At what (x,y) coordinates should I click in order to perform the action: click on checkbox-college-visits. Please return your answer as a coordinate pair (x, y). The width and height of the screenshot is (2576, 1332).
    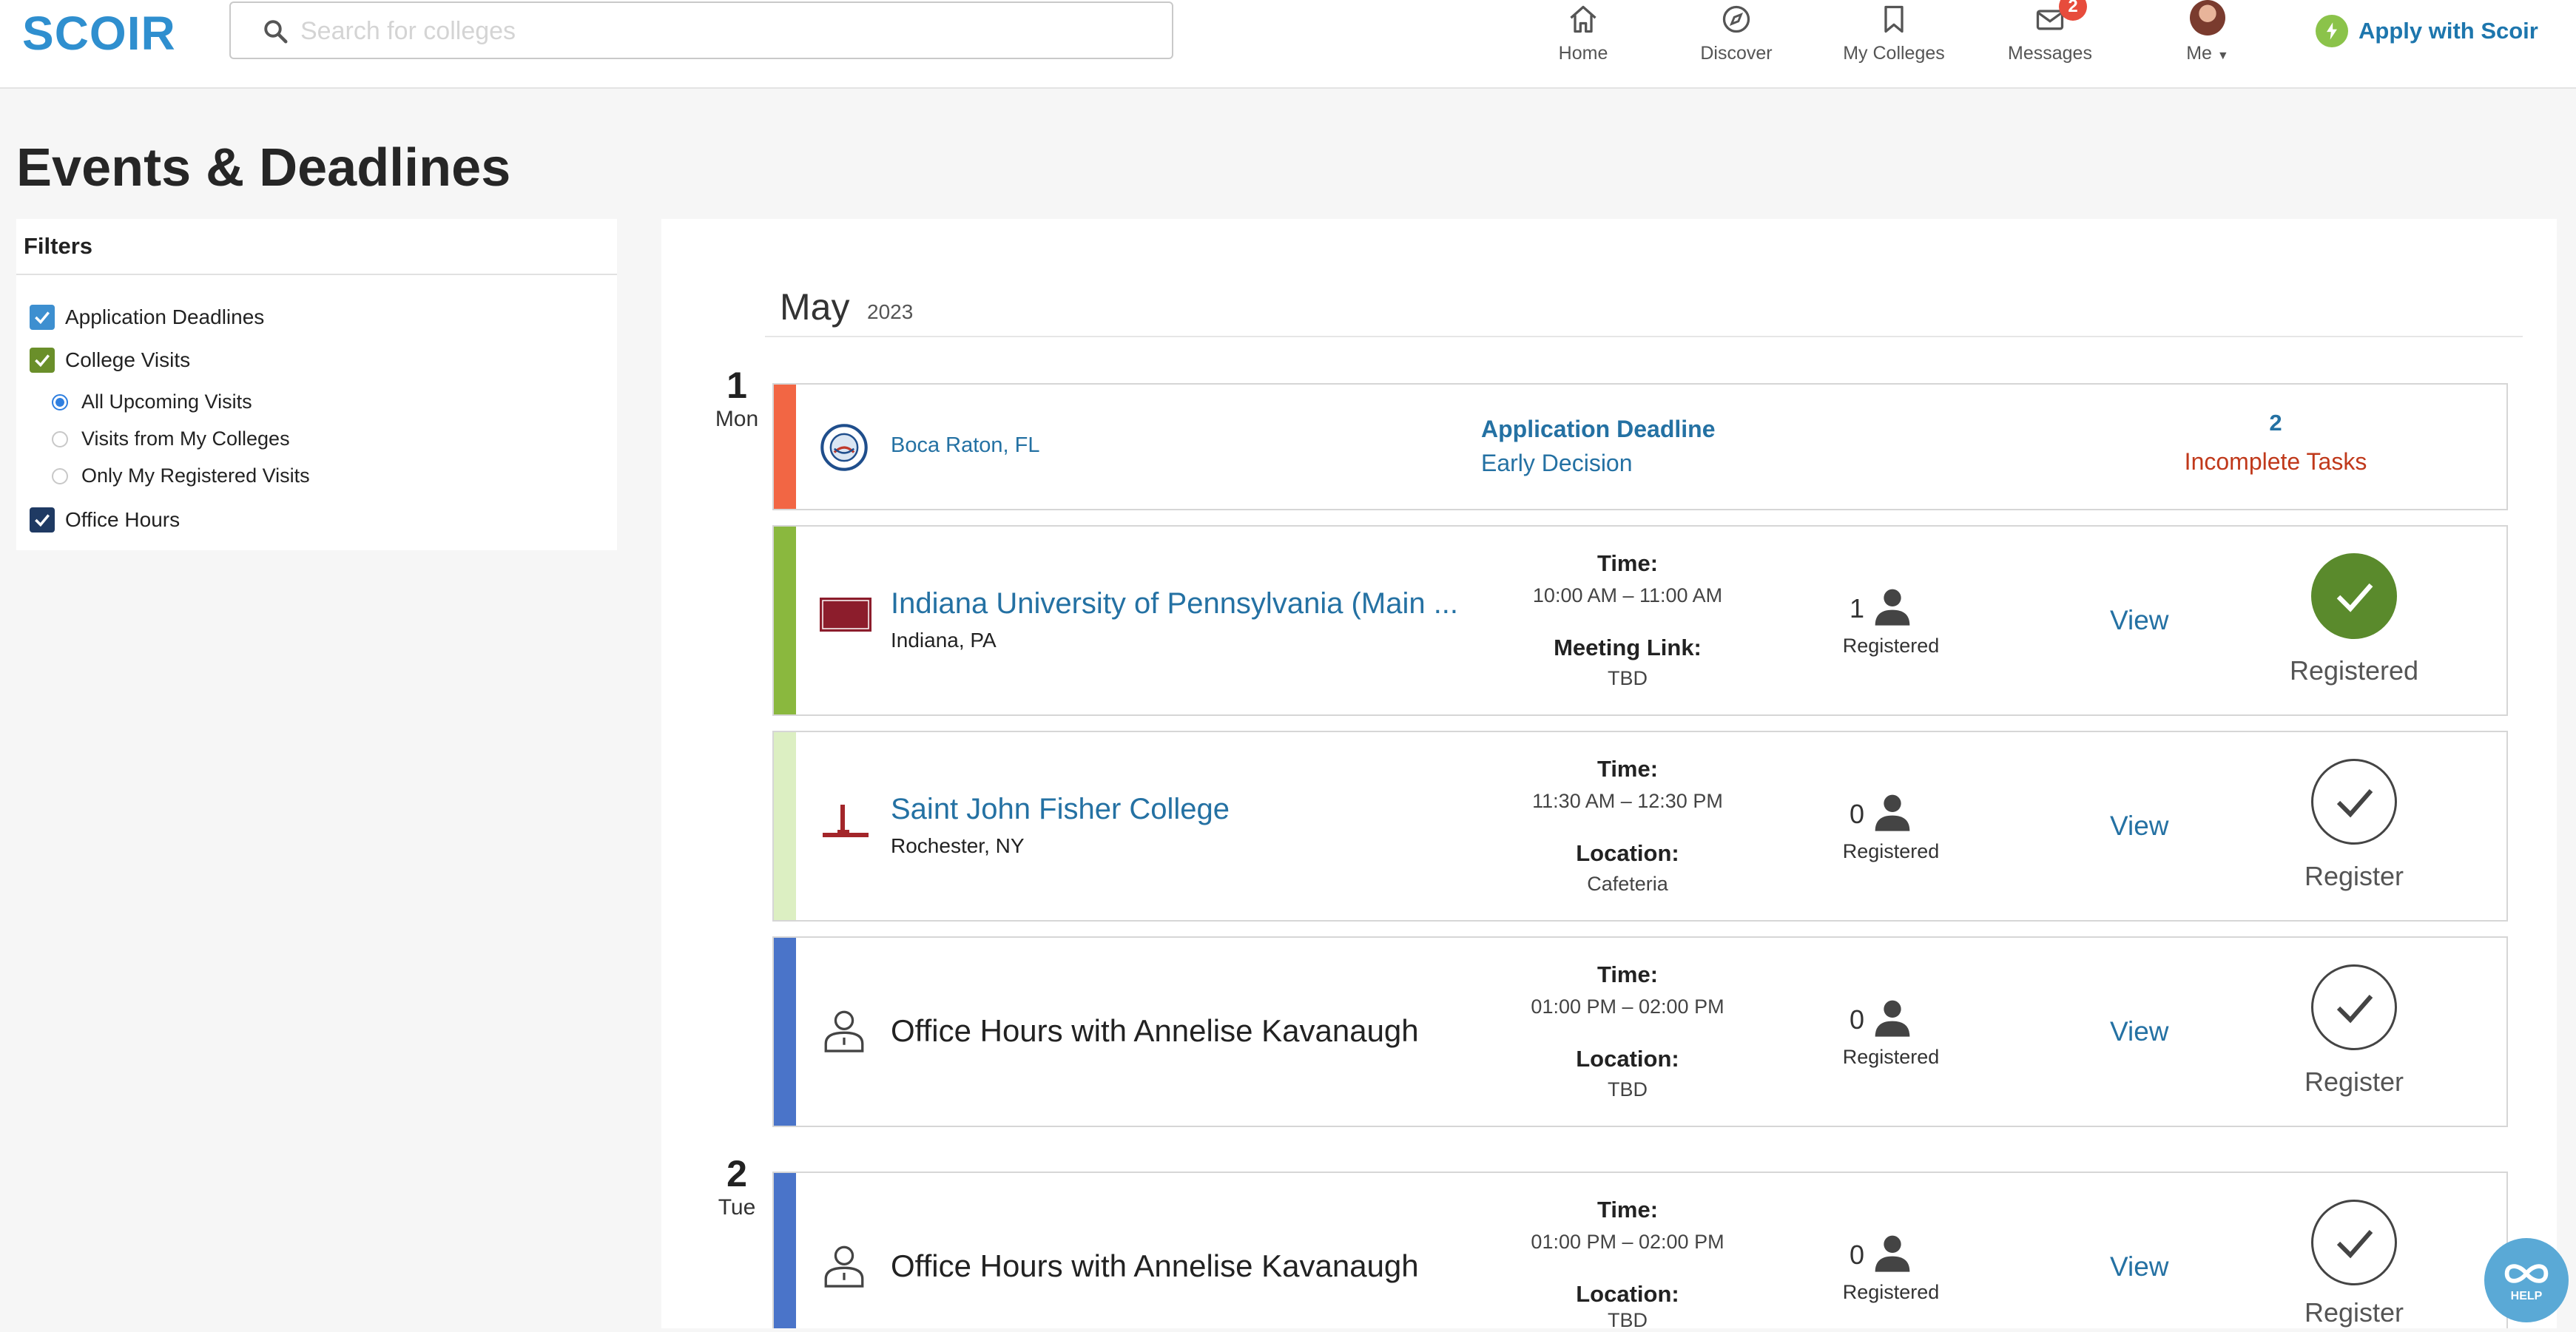
    Looking at the image, I should click on (42, 360).